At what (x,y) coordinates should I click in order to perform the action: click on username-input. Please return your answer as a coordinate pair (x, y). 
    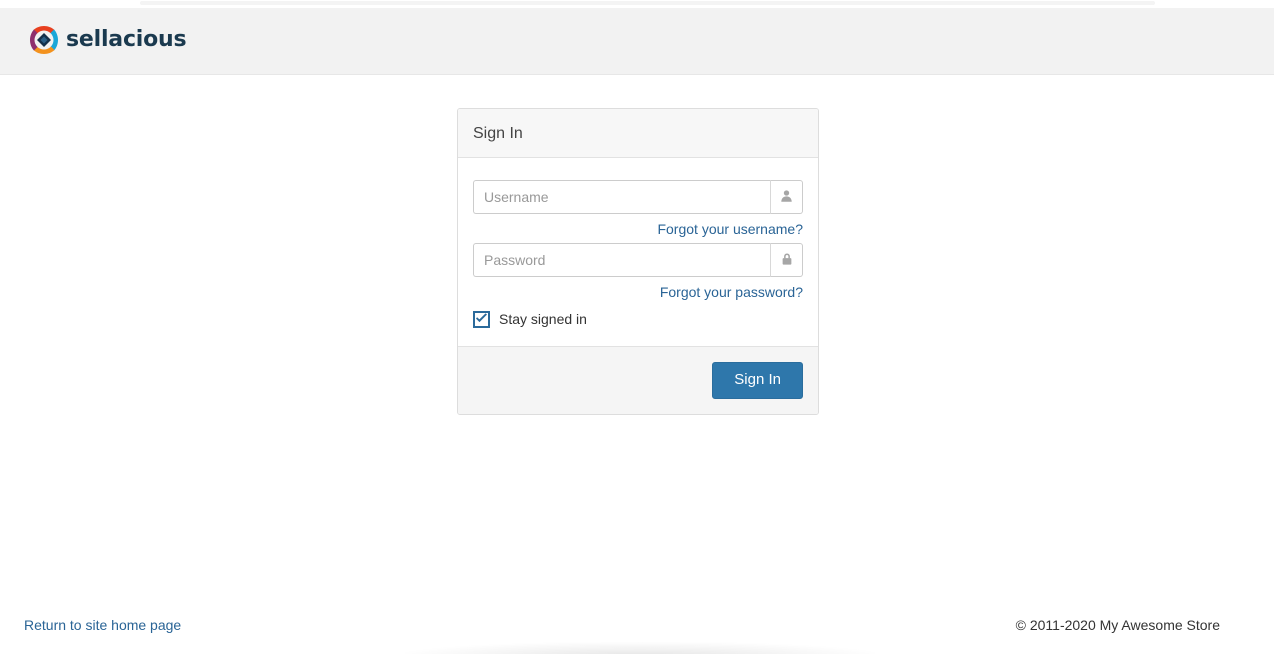
    Looking at the image, I should click on (621, 197).